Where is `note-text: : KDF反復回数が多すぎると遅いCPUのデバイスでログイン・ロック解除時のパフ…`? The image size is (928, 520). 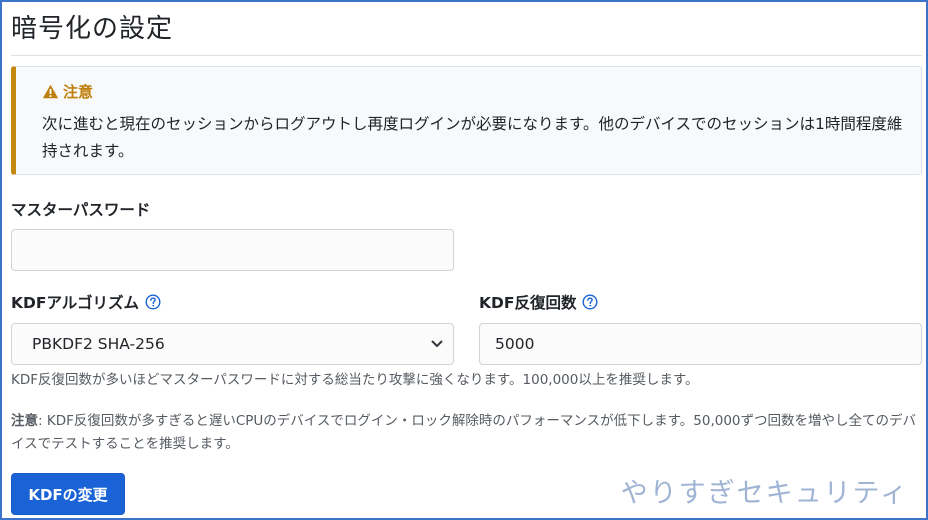 note-text: : KDF反復回数が多すぎると遅いCPUのデバイスでログイン・ロック解除時のパフ… is located at coordinates (464, 432).